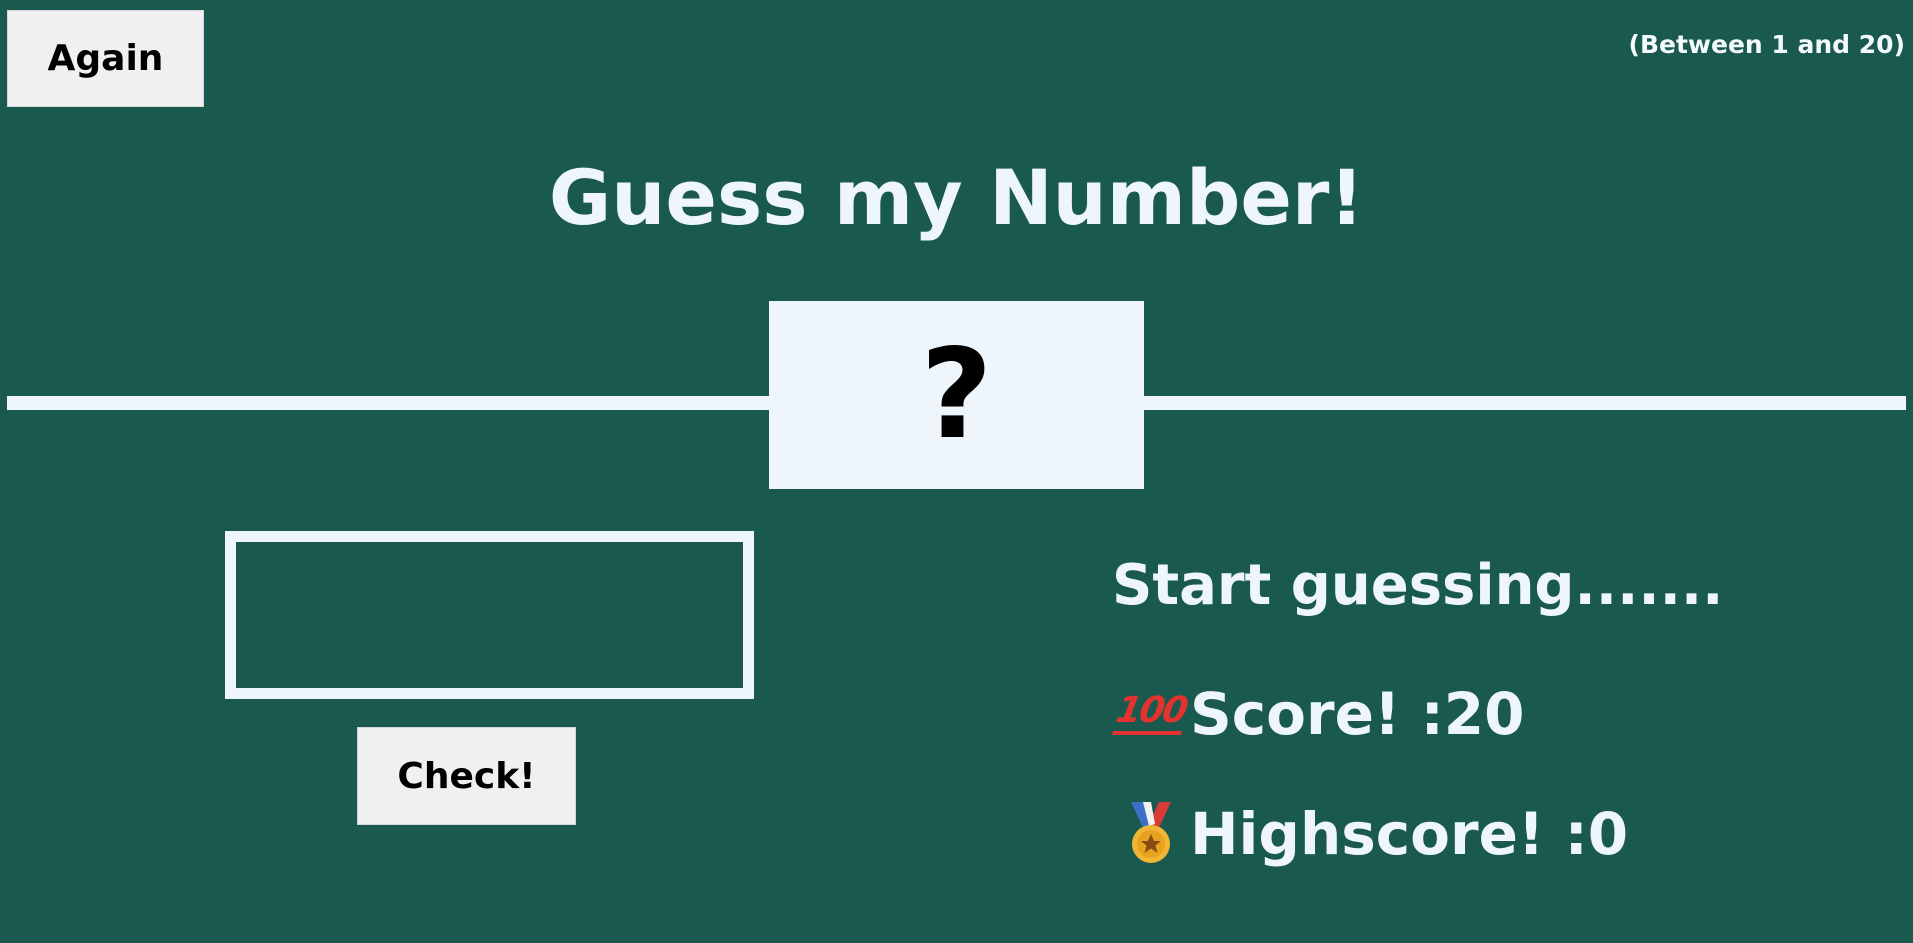 The height and width of the screenshot is (943, 1913). What do you see at coordinates (1389, 834) in the screenshot?
I see `highscore-label: Highscore! :` at bounding box center [1389, 834].